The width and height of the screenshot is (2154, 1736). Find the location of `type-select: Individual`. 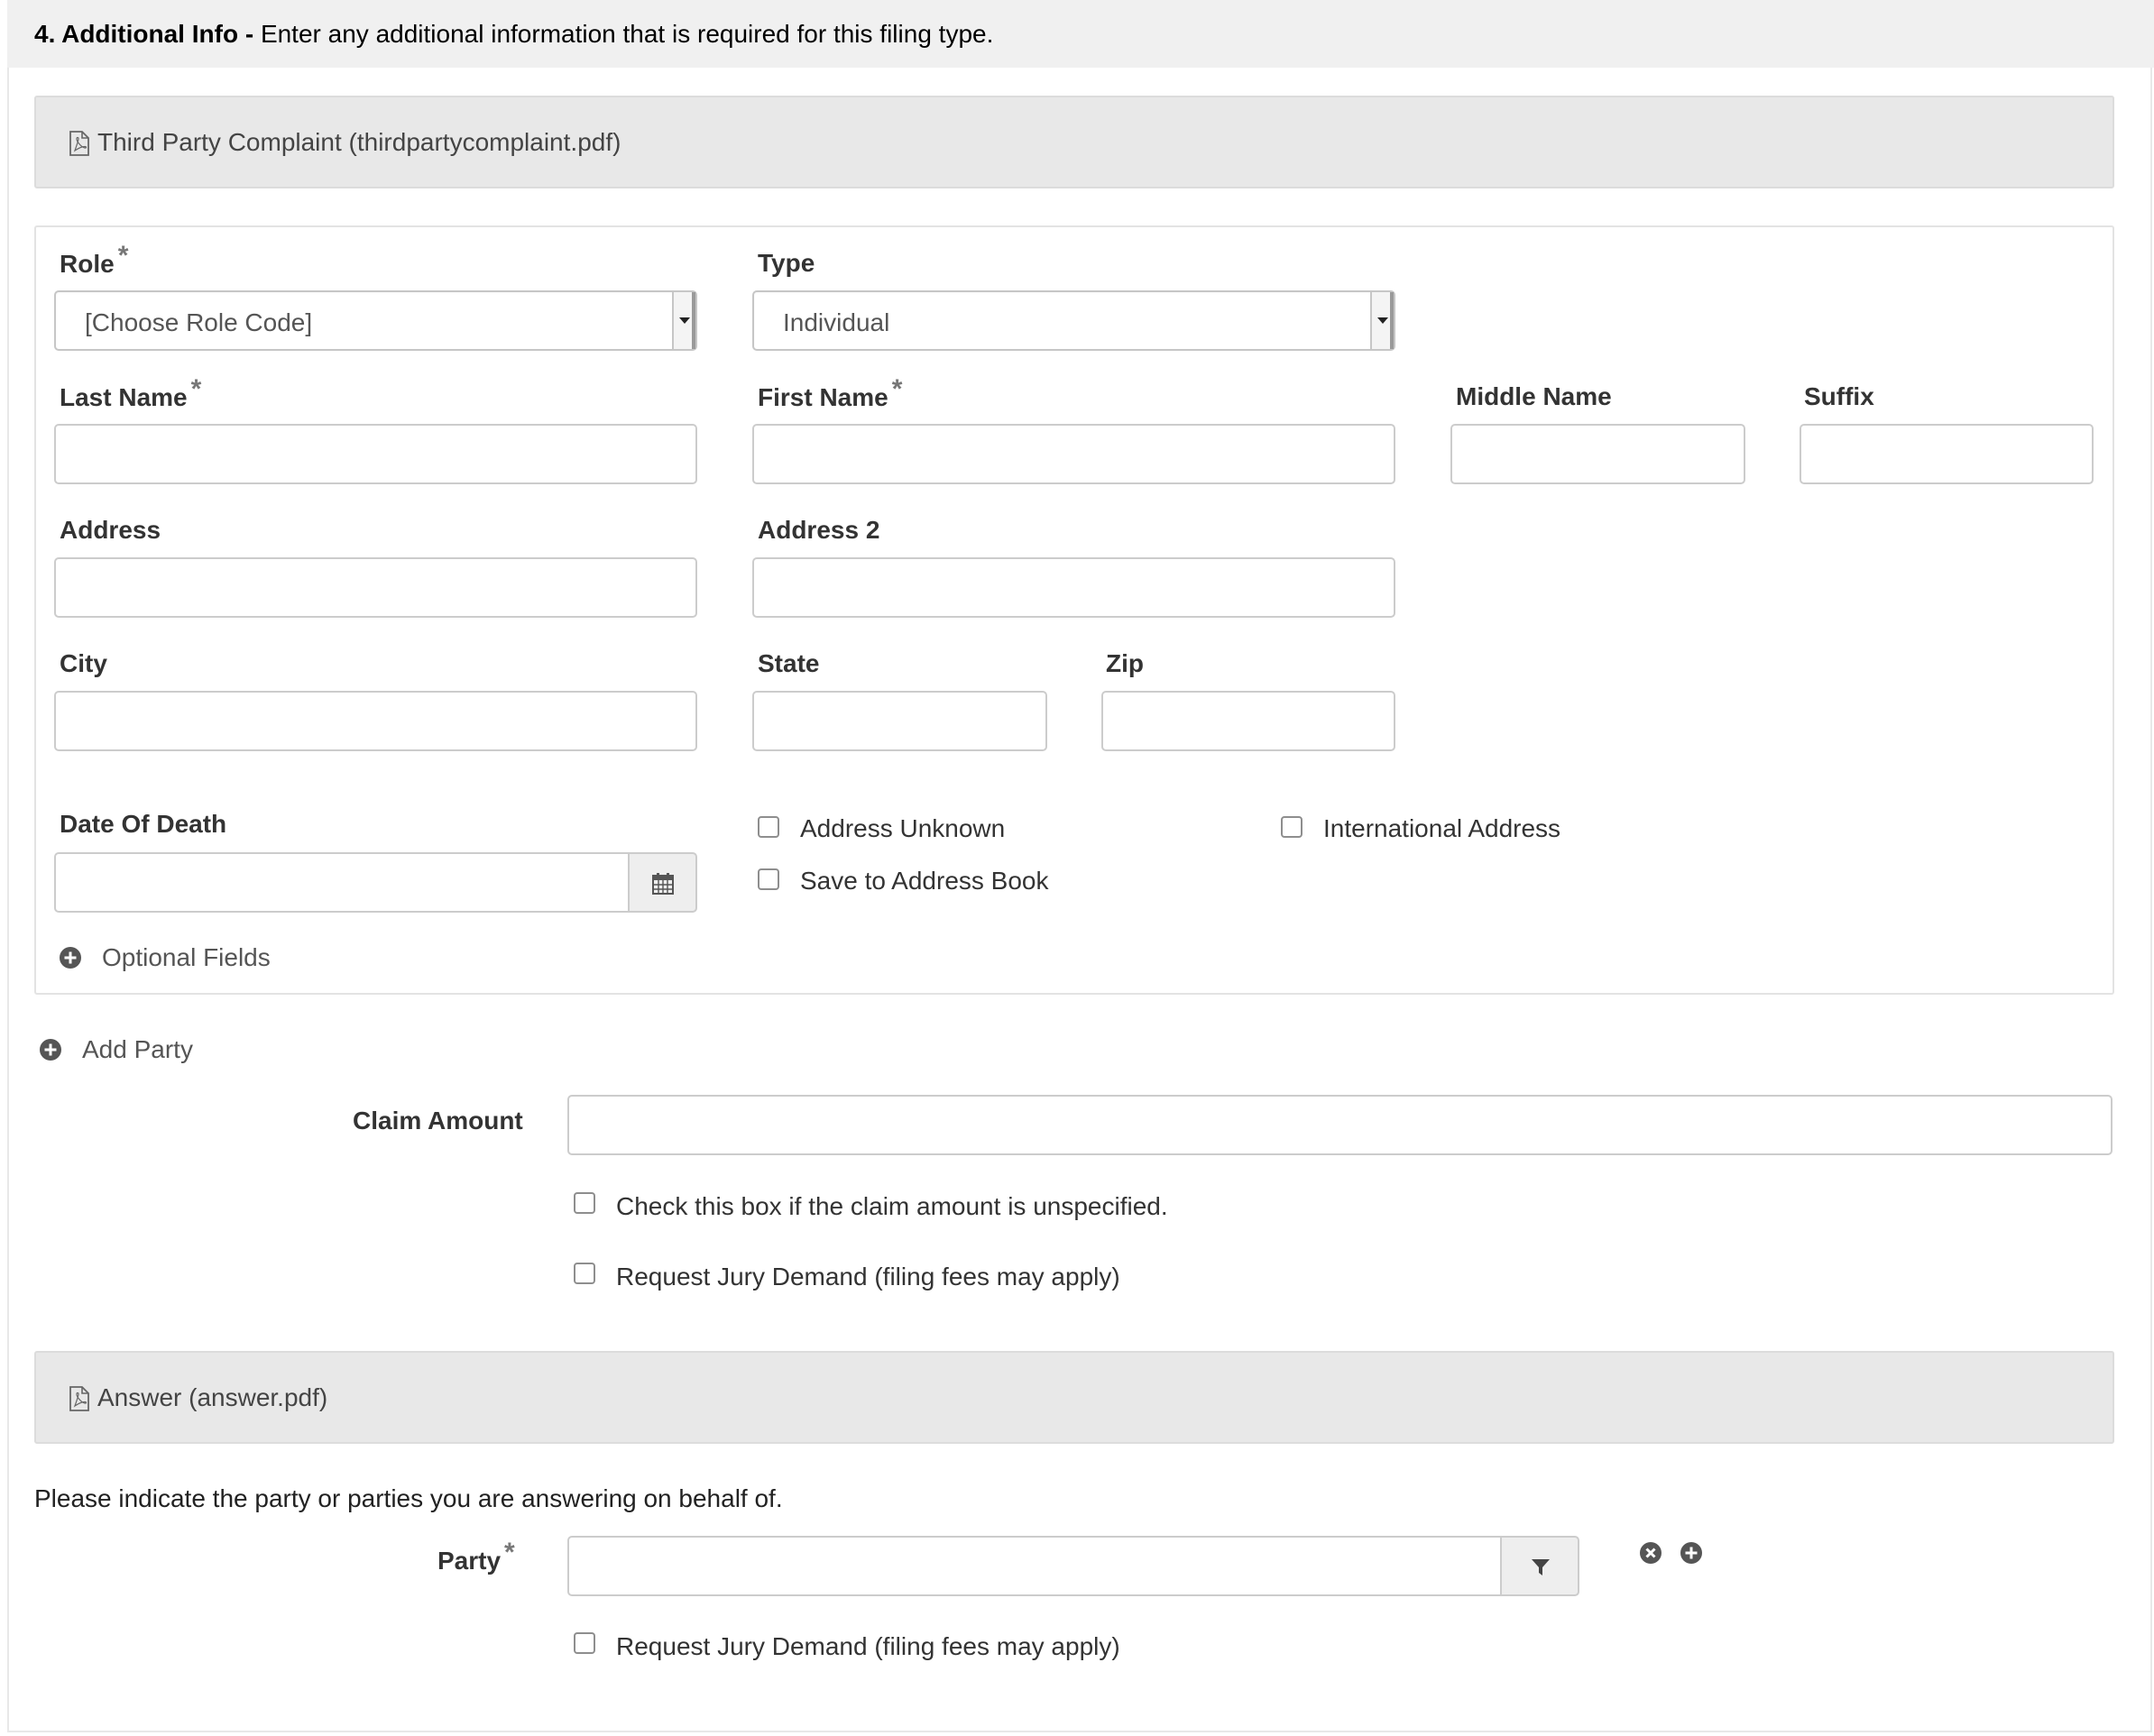

type-select: Individual is located at coordinates (1073, 320).